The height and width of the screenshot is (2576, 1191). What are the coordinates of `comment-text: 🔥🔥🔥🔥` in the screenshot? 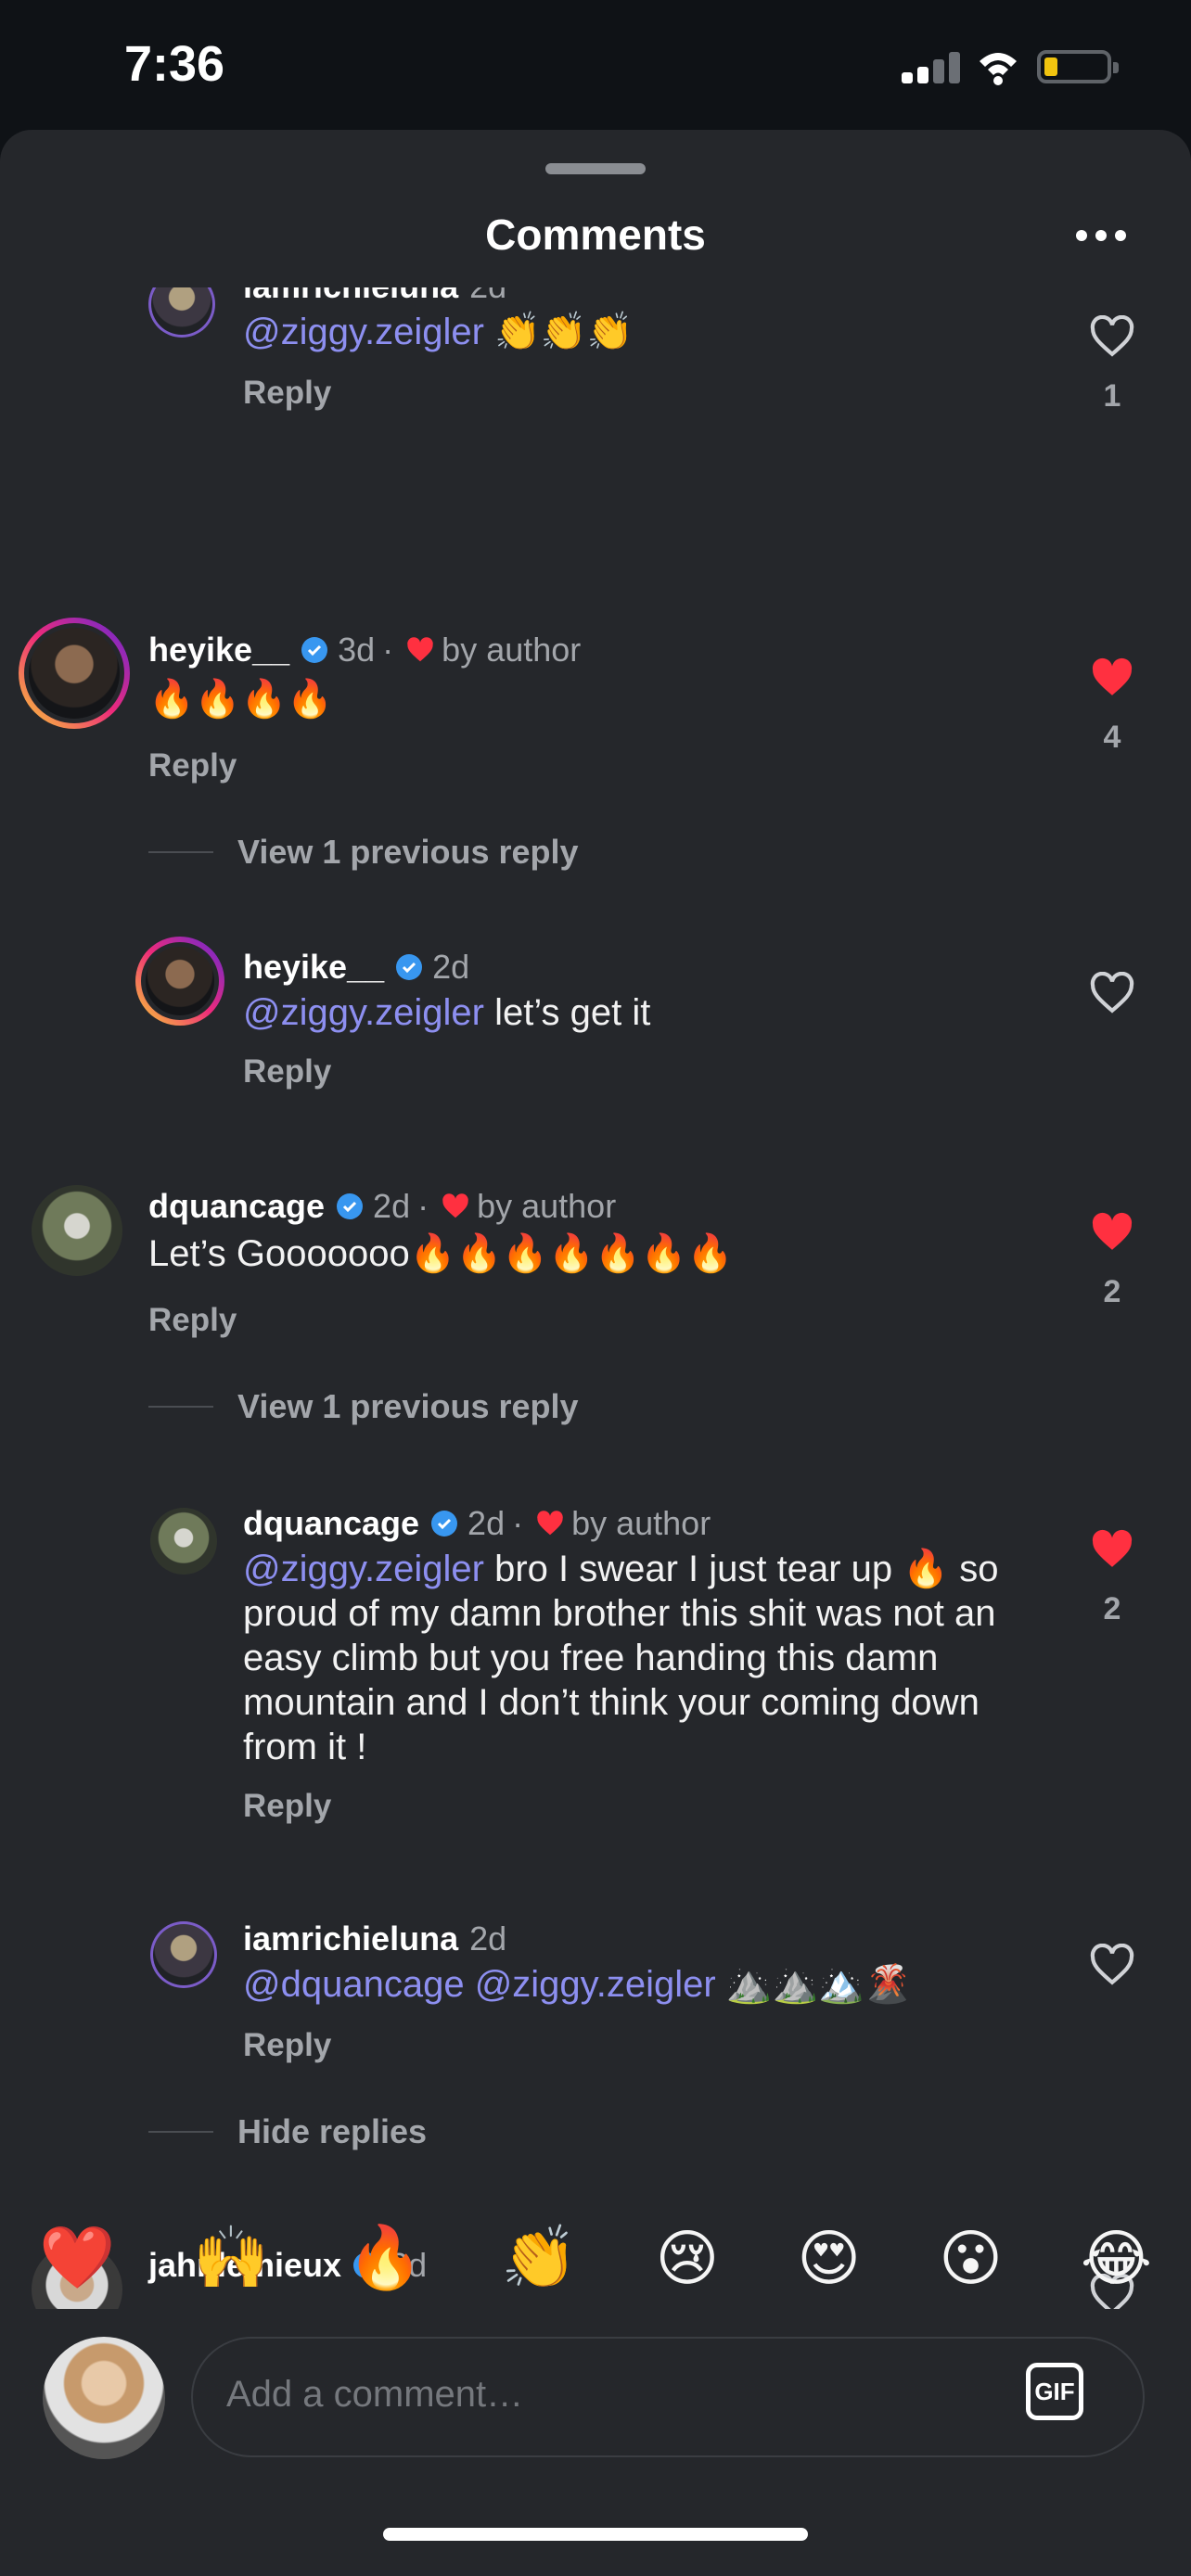 It's located at (241, 699).